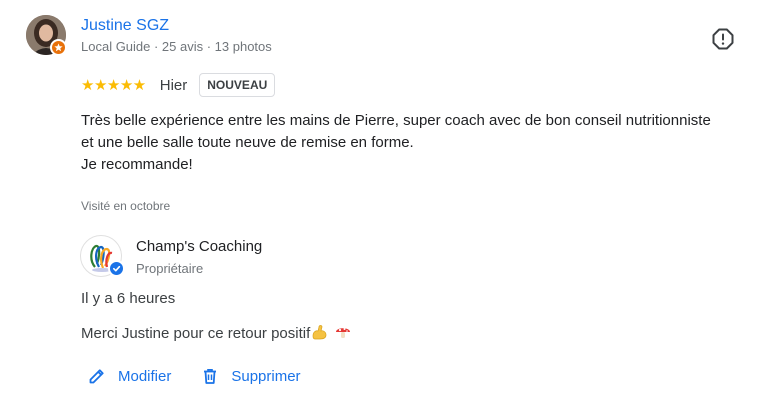 The image size is (768, 409). I want to click on owner-actions: Modifier Supprimer, so click(194, 376).